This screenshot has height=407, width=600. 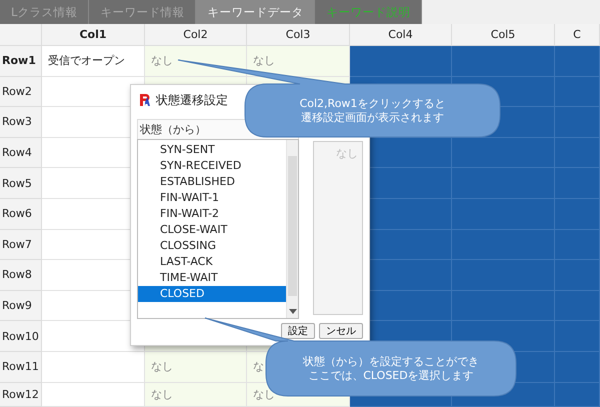 What do you see at coordinates (21, 122) in the screenshot?
I see `row-header: Row3` at bounding box center [21, 122].